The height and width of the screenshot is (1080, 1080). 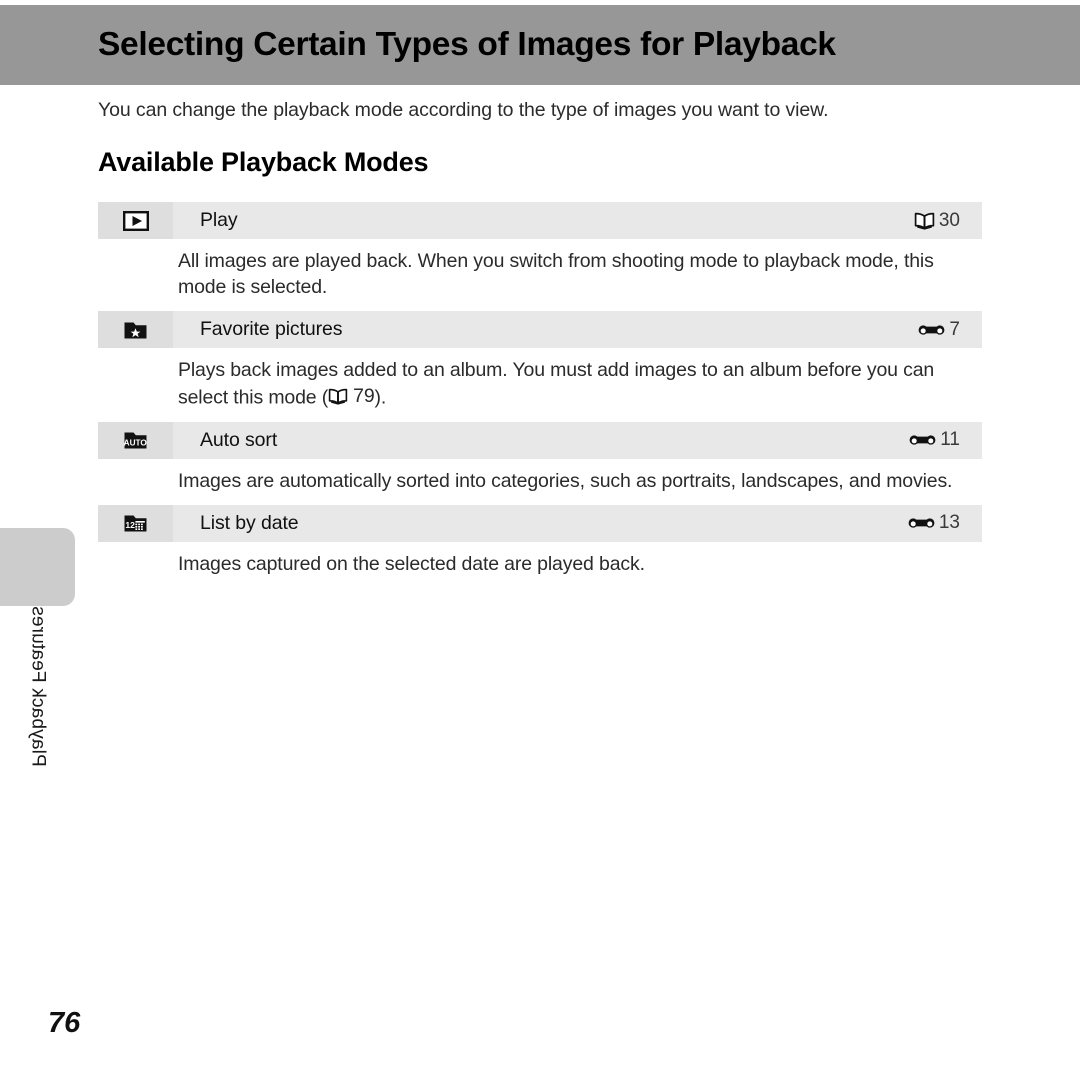 I want to click on chapter-tab-label-wrap: Playback Features, so click(x=37, y=706).